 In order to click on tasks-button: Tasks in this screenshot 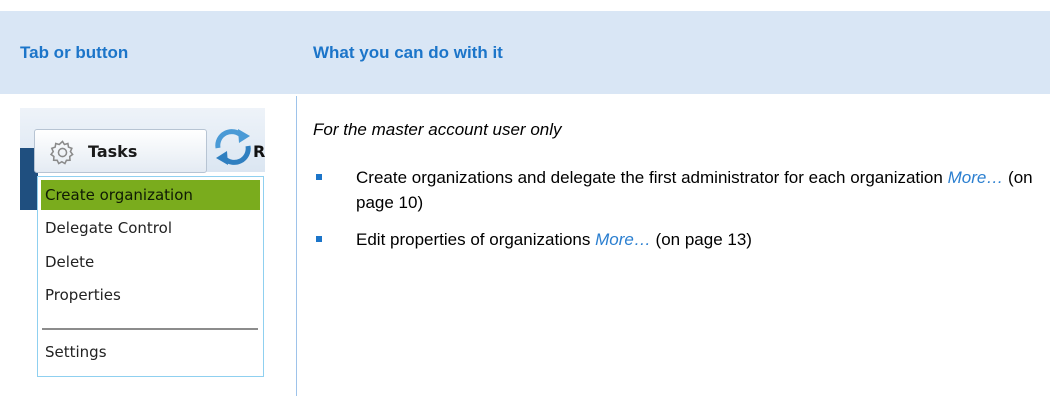, I will do `click(120, 151)`.